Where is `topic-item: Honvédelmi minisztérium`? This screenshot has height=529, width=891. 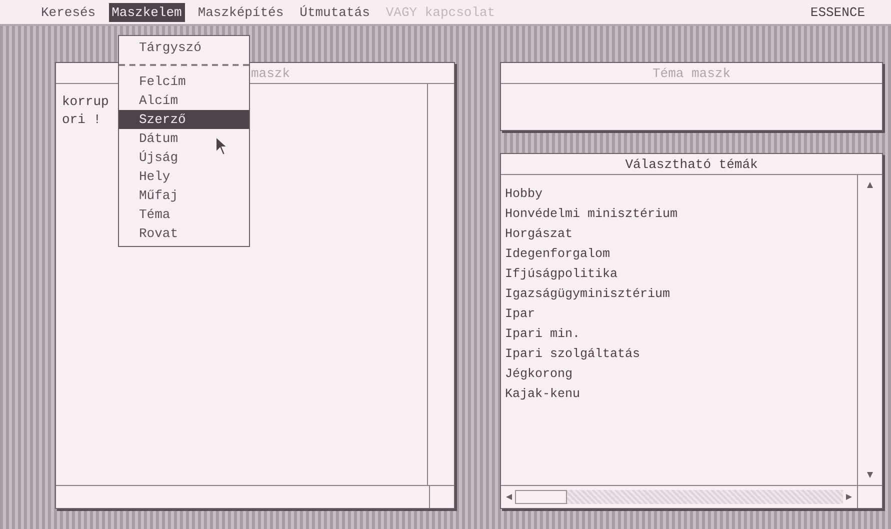
topic-item: Honvédelmi minisztérium is located at coordinates (679, 214).